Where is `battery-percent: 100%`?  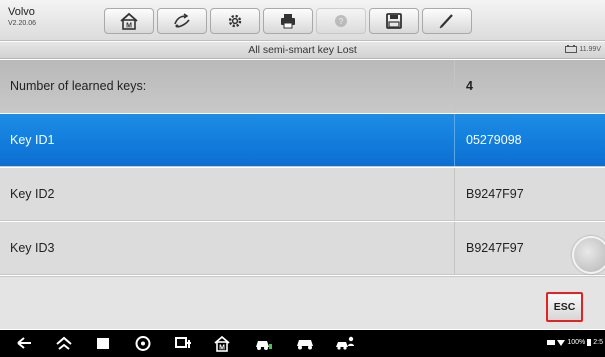
battery-percent: 100% is located at coordinates (576, 342).